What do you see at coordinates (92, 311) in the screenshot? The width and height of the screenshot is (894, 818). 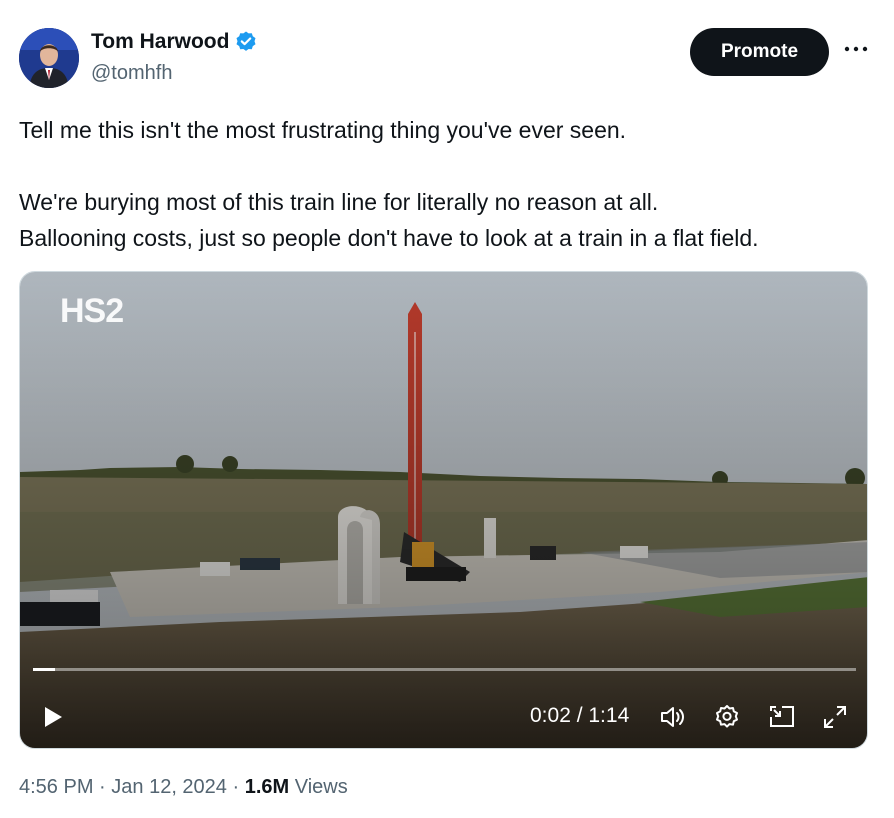 I see `video-watermark: HS2` at bounding box center [92, 311].